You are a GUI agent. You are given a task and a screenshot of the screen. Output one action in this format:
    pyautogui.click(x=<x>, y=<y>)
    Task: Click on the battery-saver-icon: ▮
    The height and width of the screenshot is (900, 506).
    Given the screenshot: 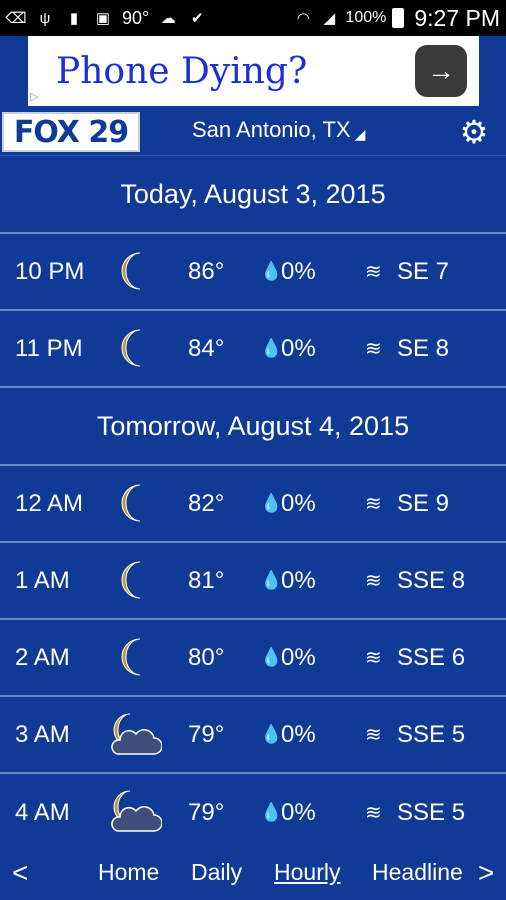 What is the action you would take?
    pyautogui.click(x=74, y=18)
    